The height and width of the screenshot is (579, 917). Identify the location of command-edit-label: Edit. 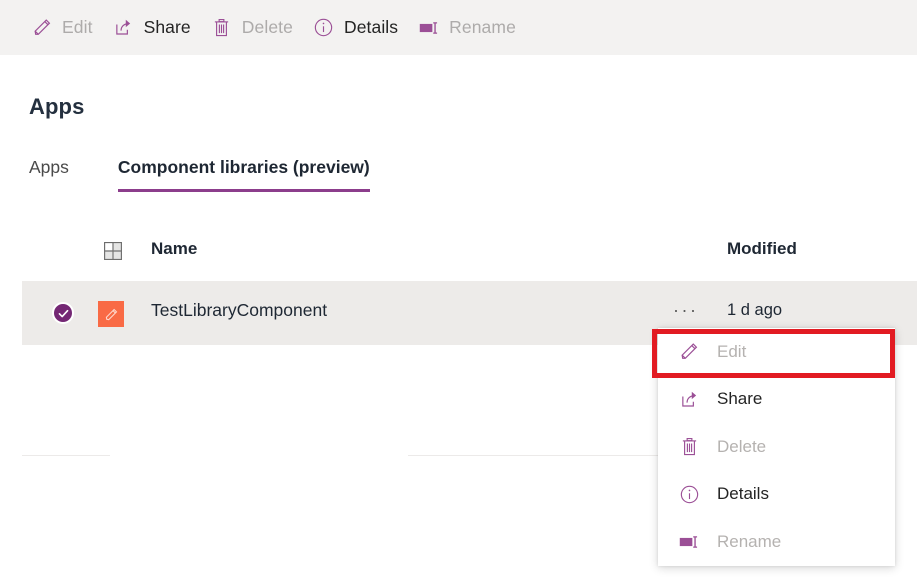
(77, 27).